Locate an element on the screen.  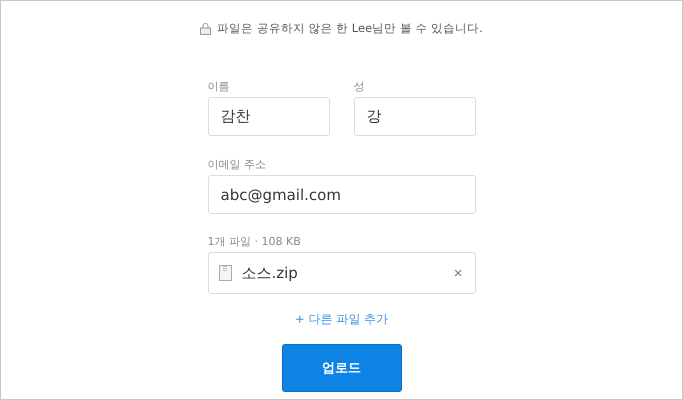
text-field: abc@gmail.com is located at coordinates (342, 194).